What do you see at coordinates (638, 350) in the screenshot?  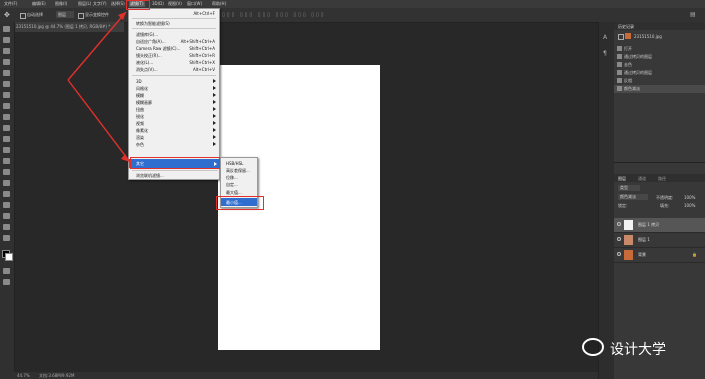 I see `watermark-text: 设计大学` at bounding box center [638, 350].